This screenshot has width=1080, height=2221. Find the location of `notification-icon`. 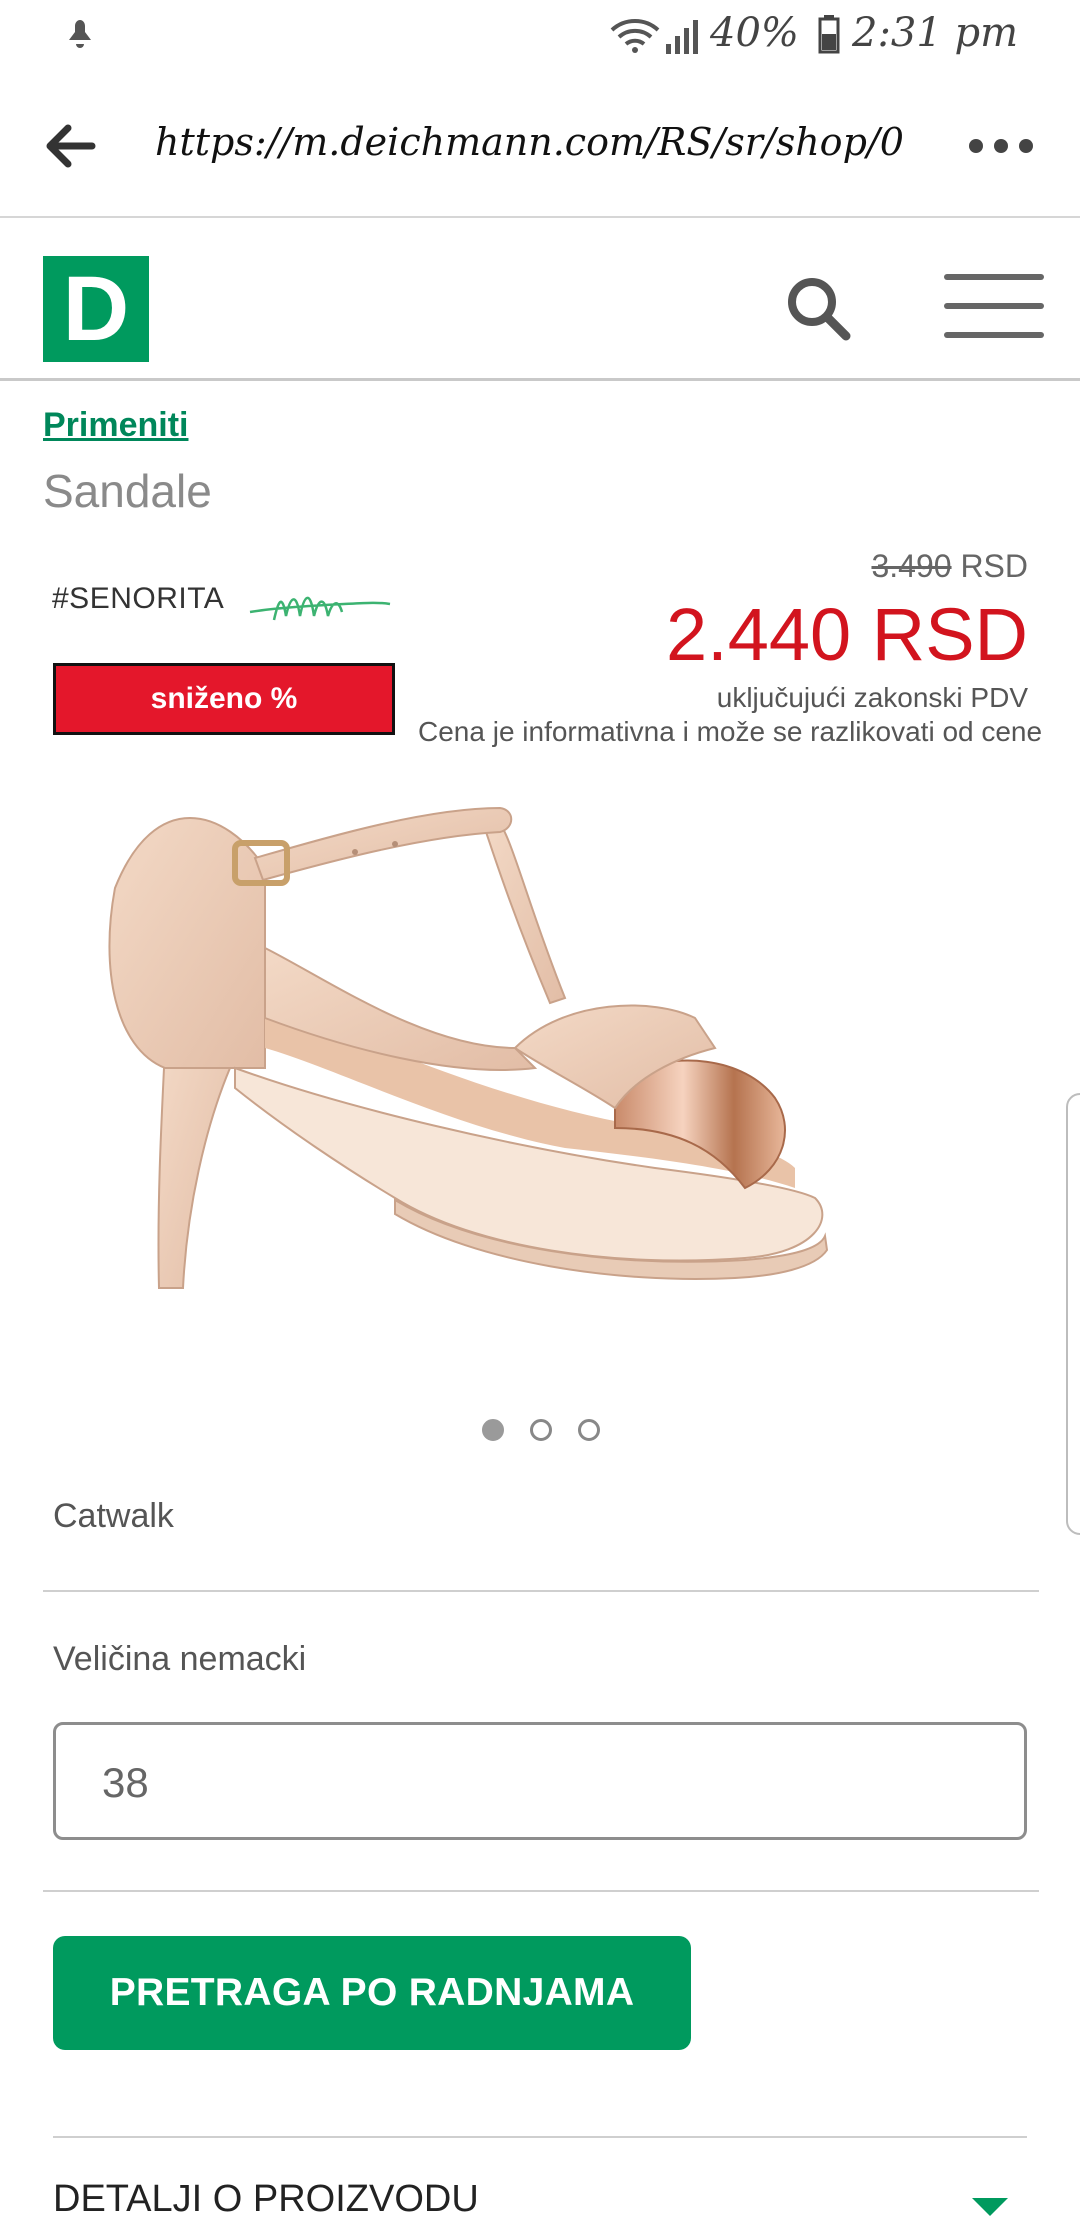

notification-icon is located at coordinates (80, 34).